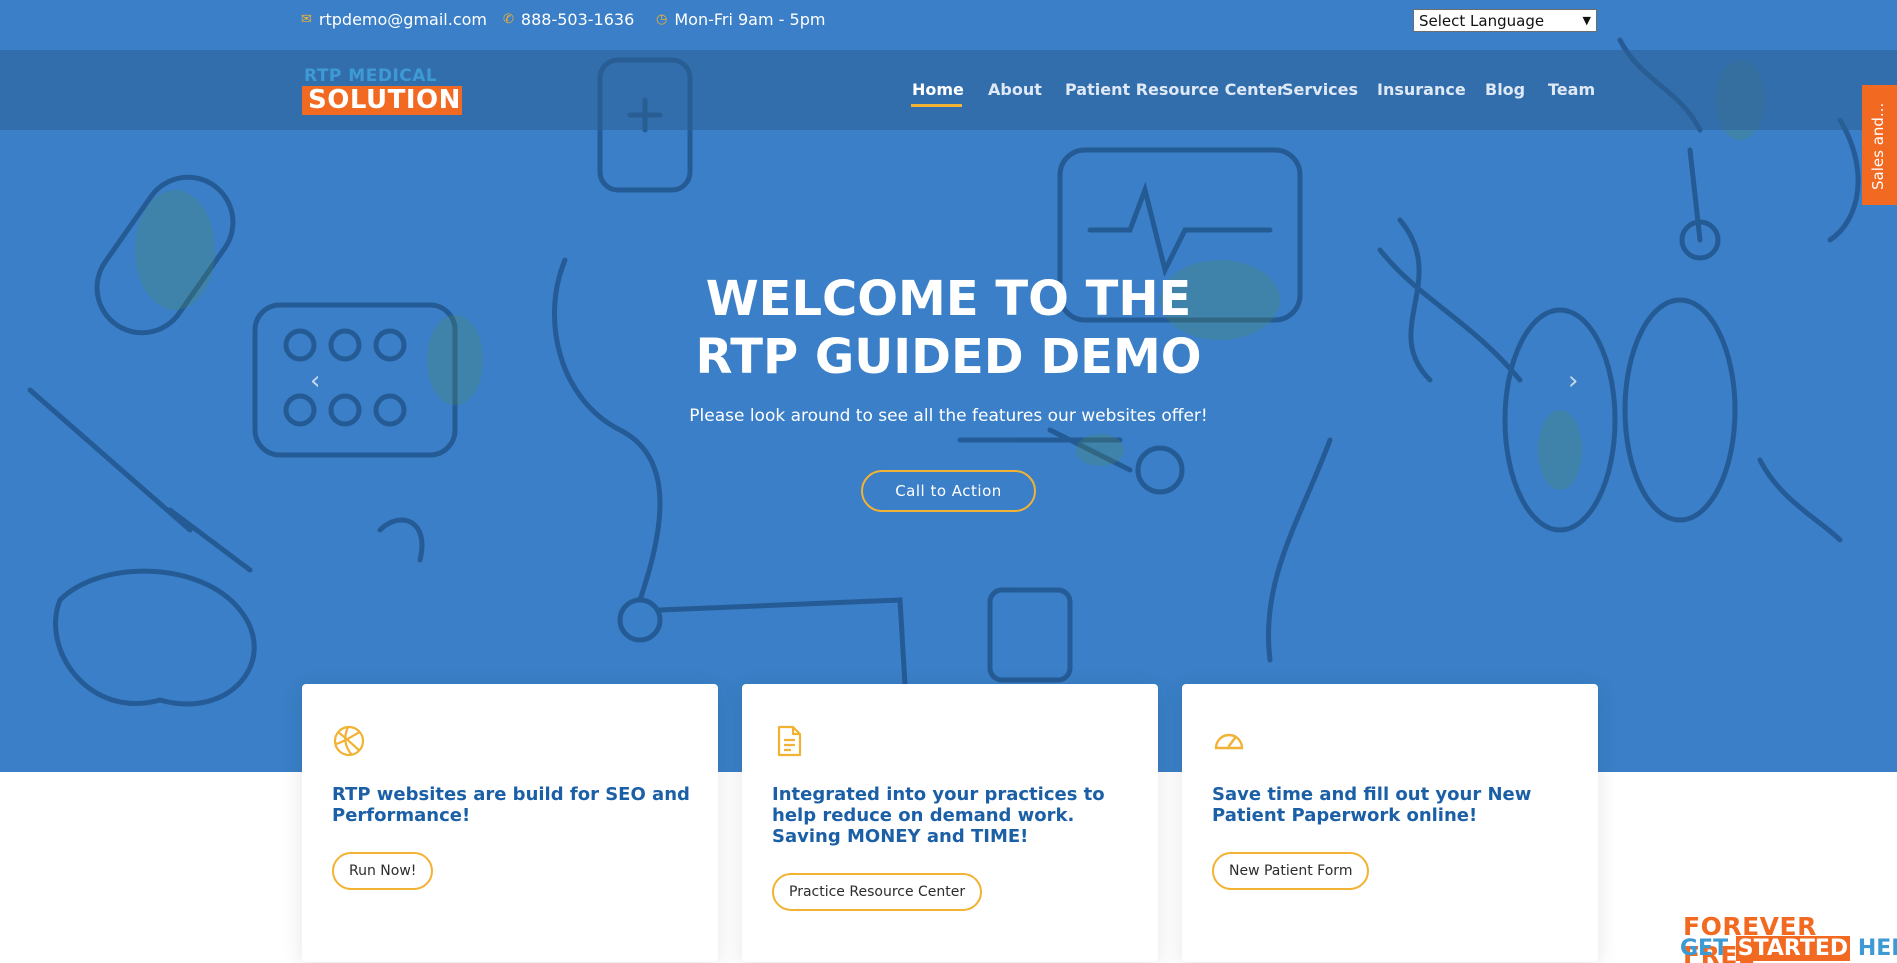 This screenshot has width=1897, height=963. I want to click on run-now-button: Run Now!, so click(383, 871).